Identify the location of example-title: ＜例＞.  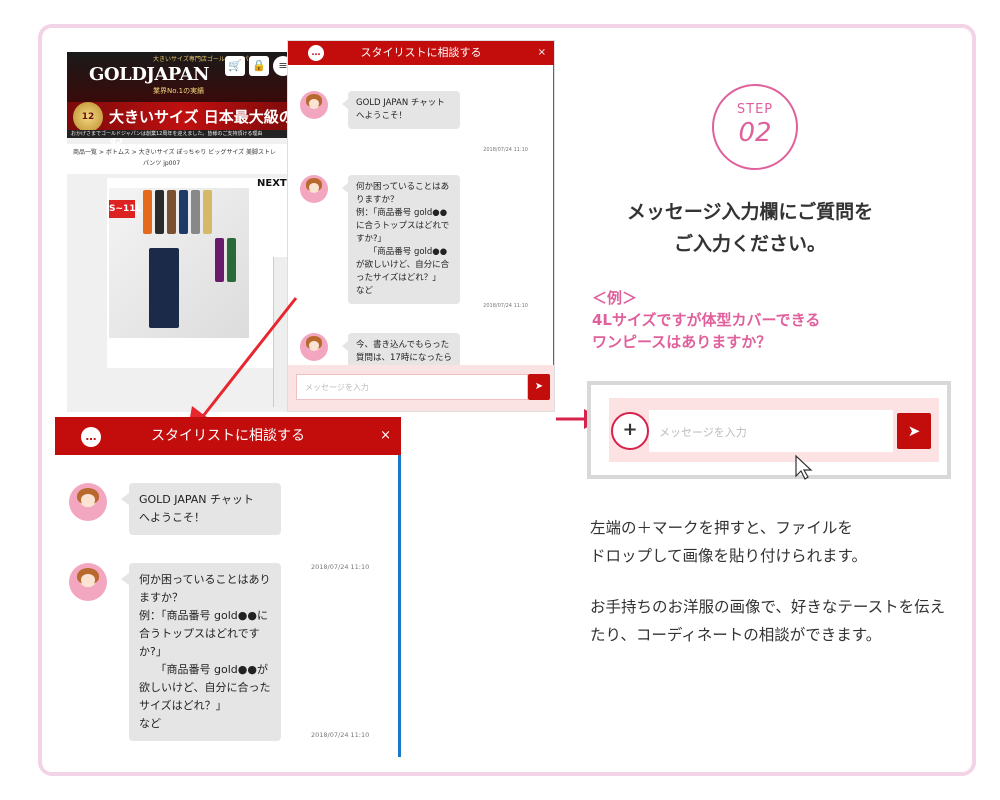
(615, 298).